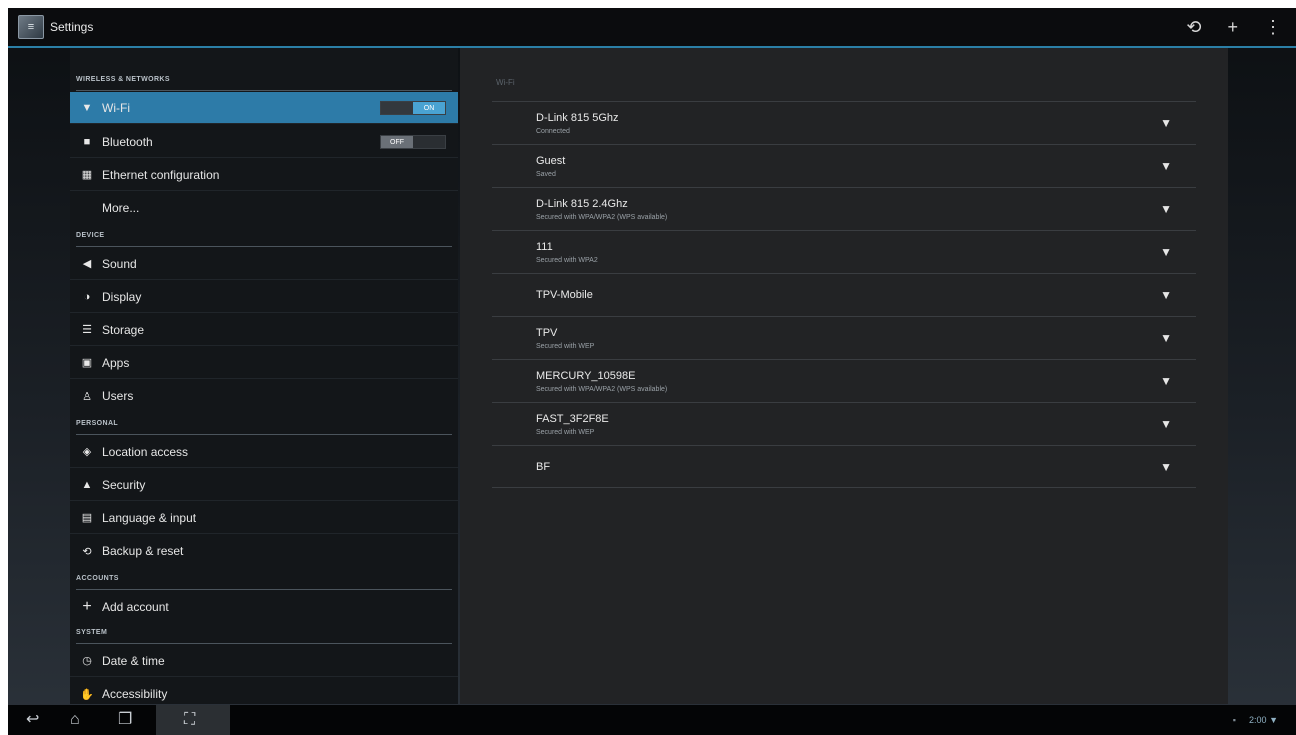 Image resolution: width=1296 pixels, height=735 pixels. I want to click on network-ssid: 111, so click(544, 247).